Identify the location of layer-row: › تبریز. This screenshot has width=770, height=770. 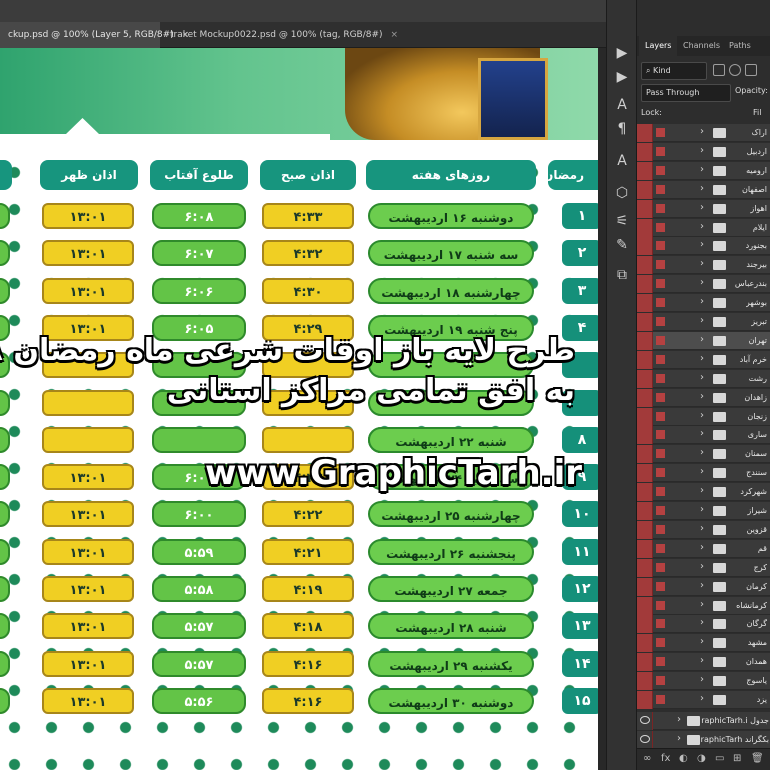
(703, 322).